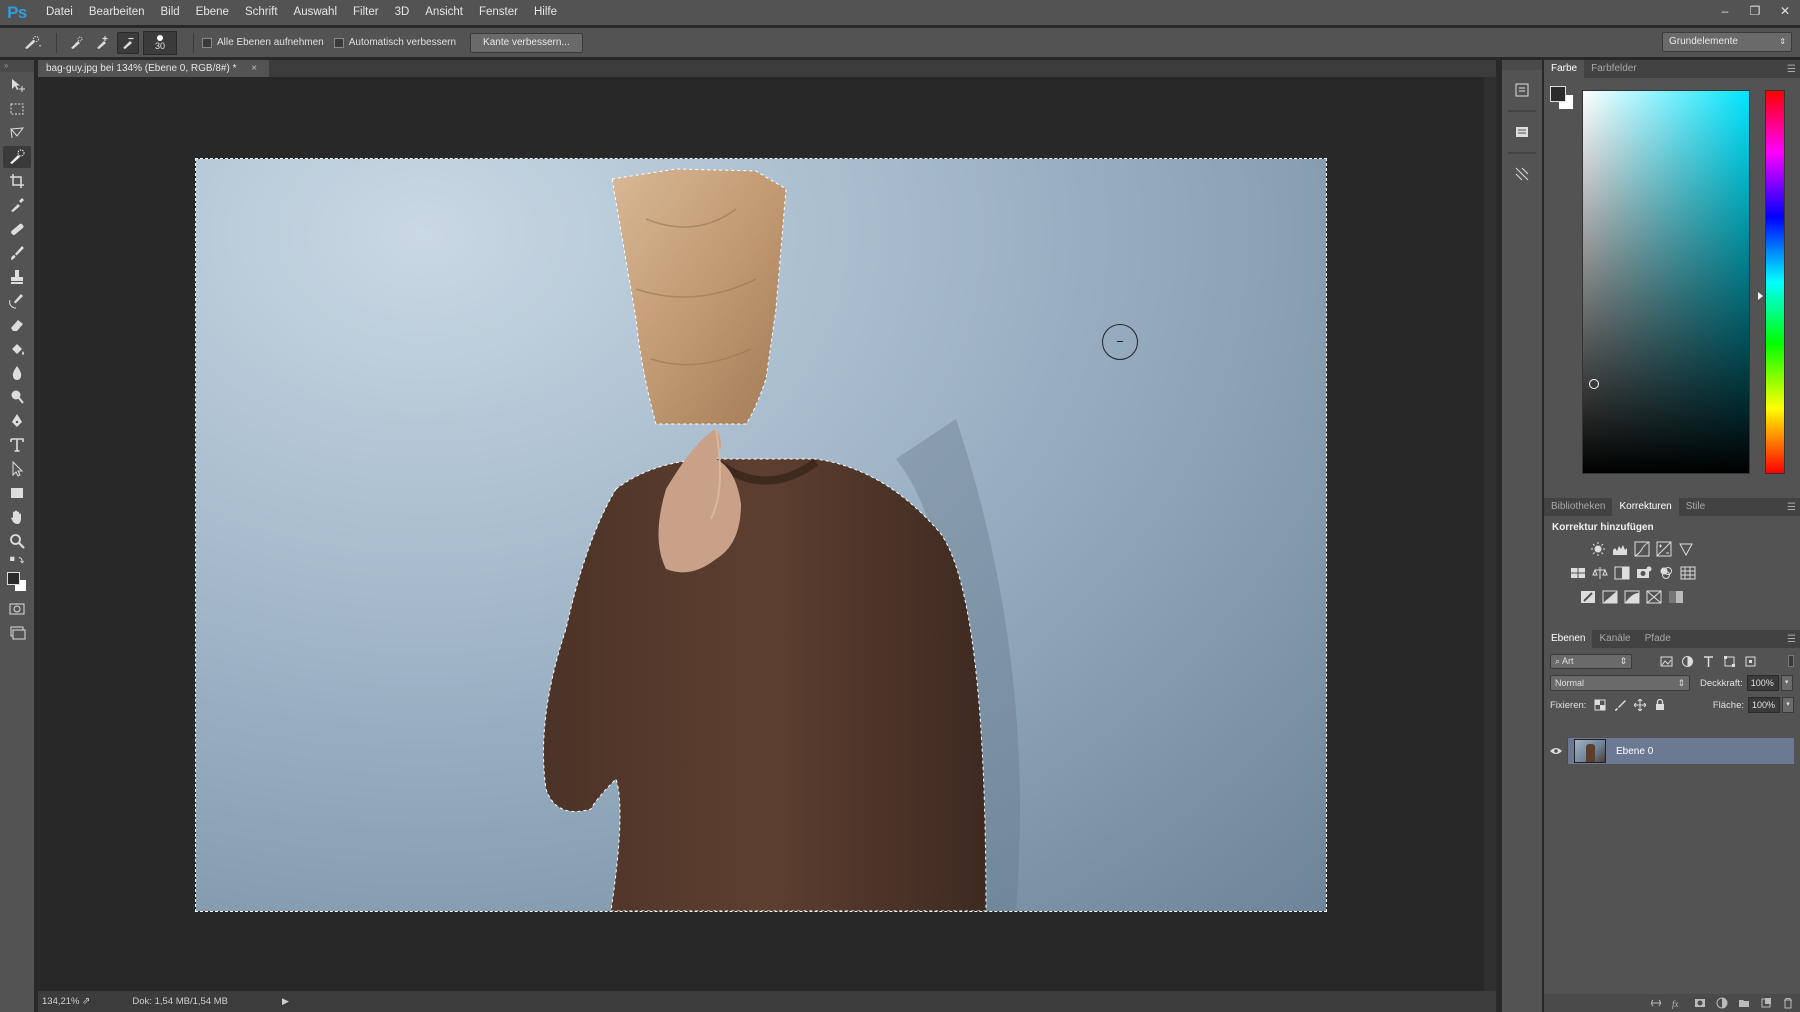 This screenshot has width=1800, height=1012. Describe the element at coordinates (1708, 661) in the screenshot. I see `type-filter-icon` at that location.